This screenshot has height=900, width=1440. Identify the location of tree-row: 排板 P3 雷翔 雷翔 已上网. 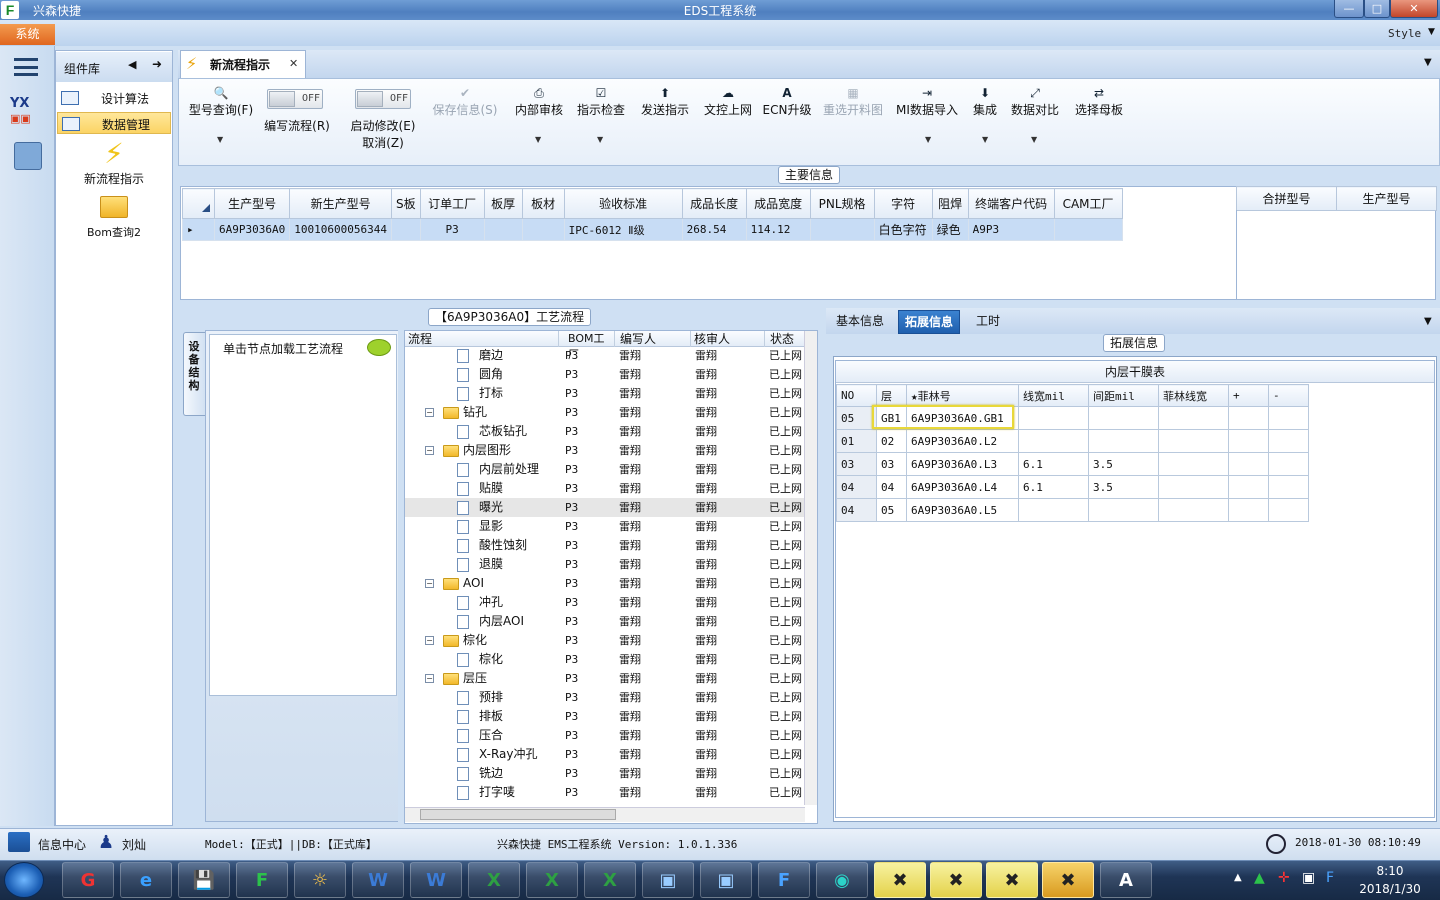
(605, 716).